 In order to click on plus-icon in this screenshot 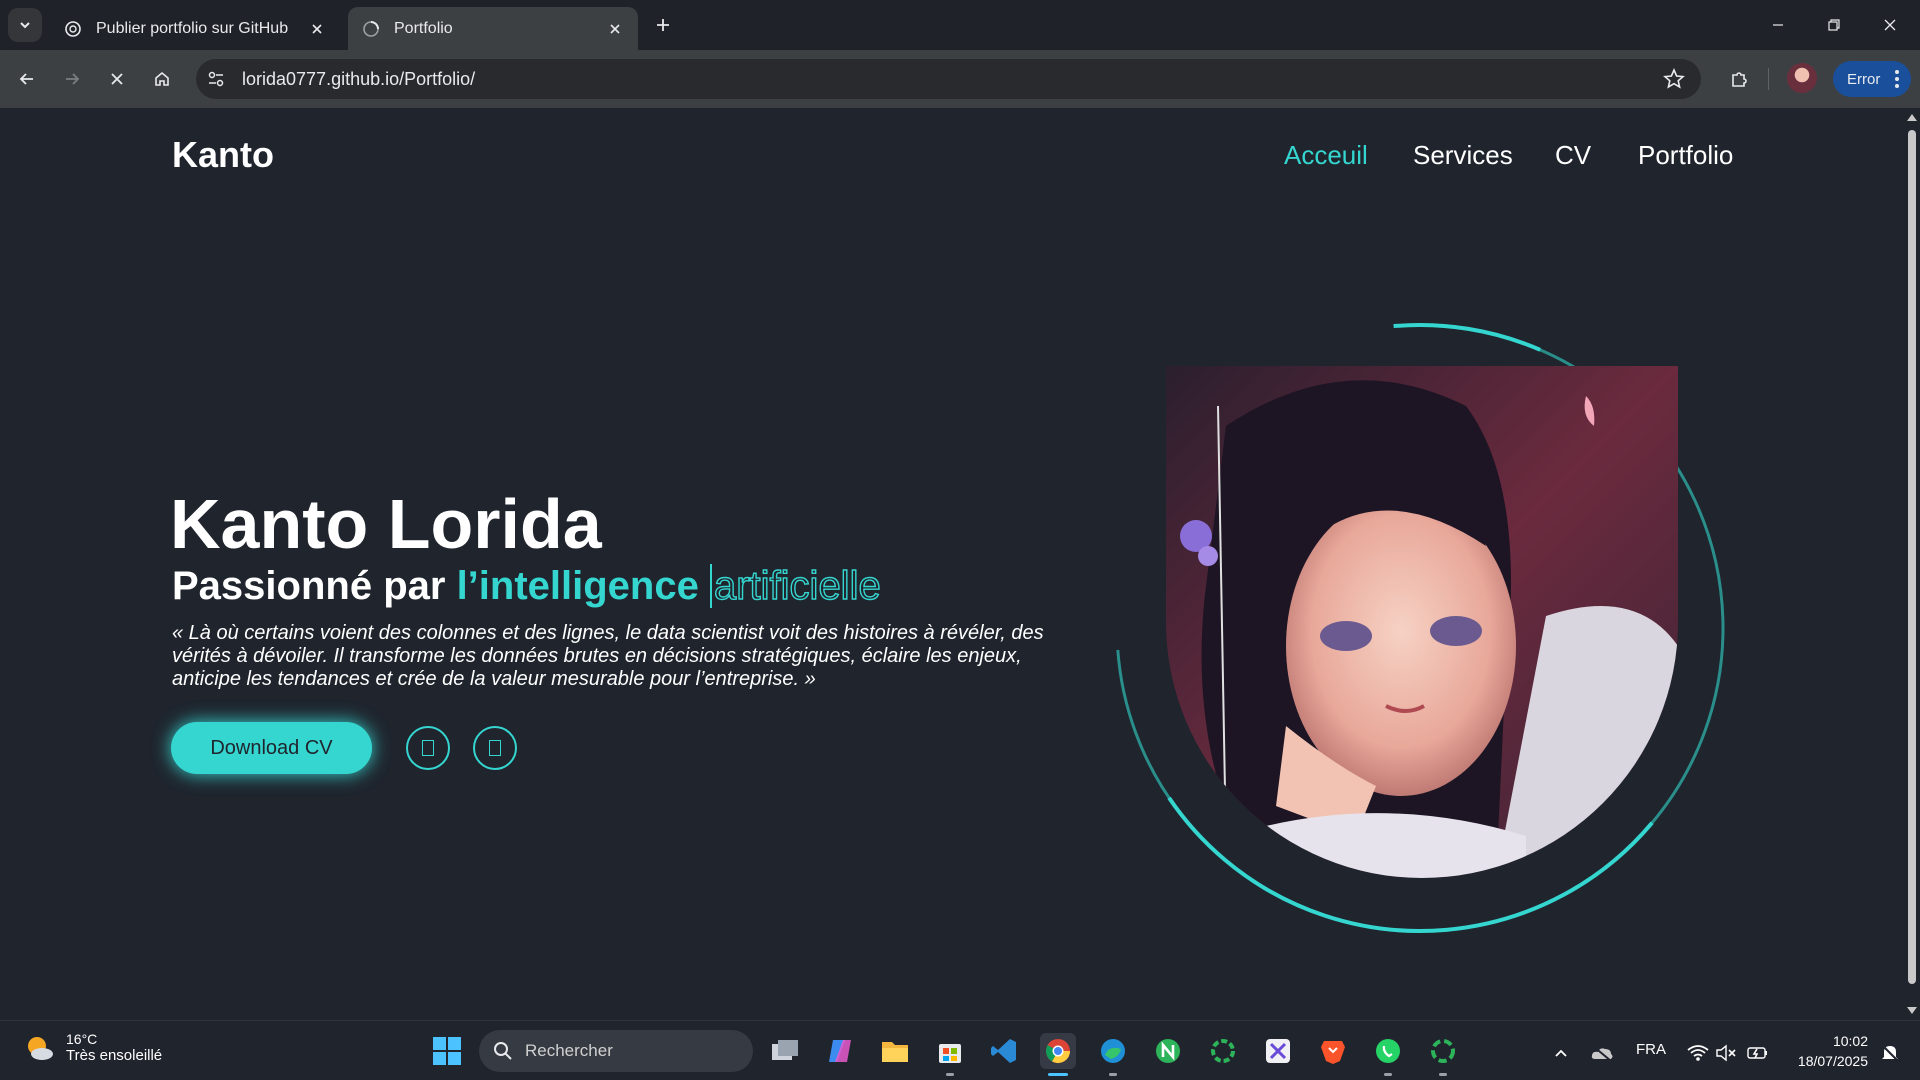, I will do `click(663, 25)`.